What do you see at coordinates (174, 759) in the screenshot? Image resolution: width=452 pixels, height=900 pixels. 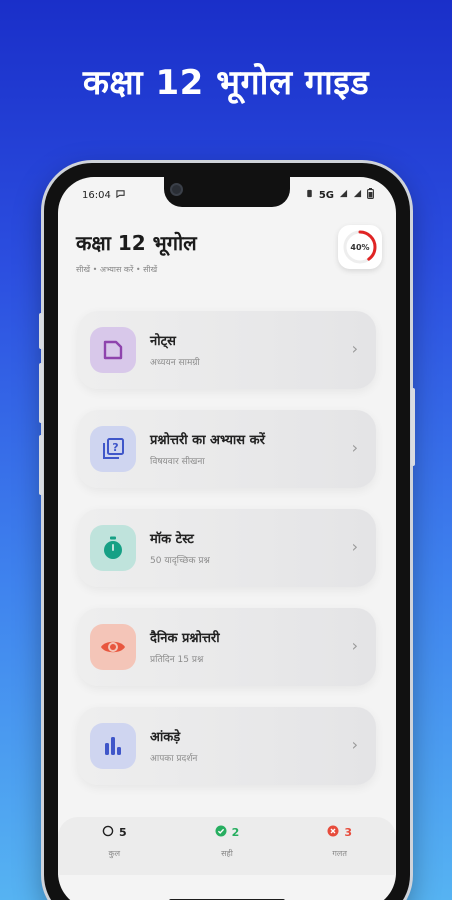 I see `card-subtitle: आपका प्रदर्शन` at bounding box center [174, 759].